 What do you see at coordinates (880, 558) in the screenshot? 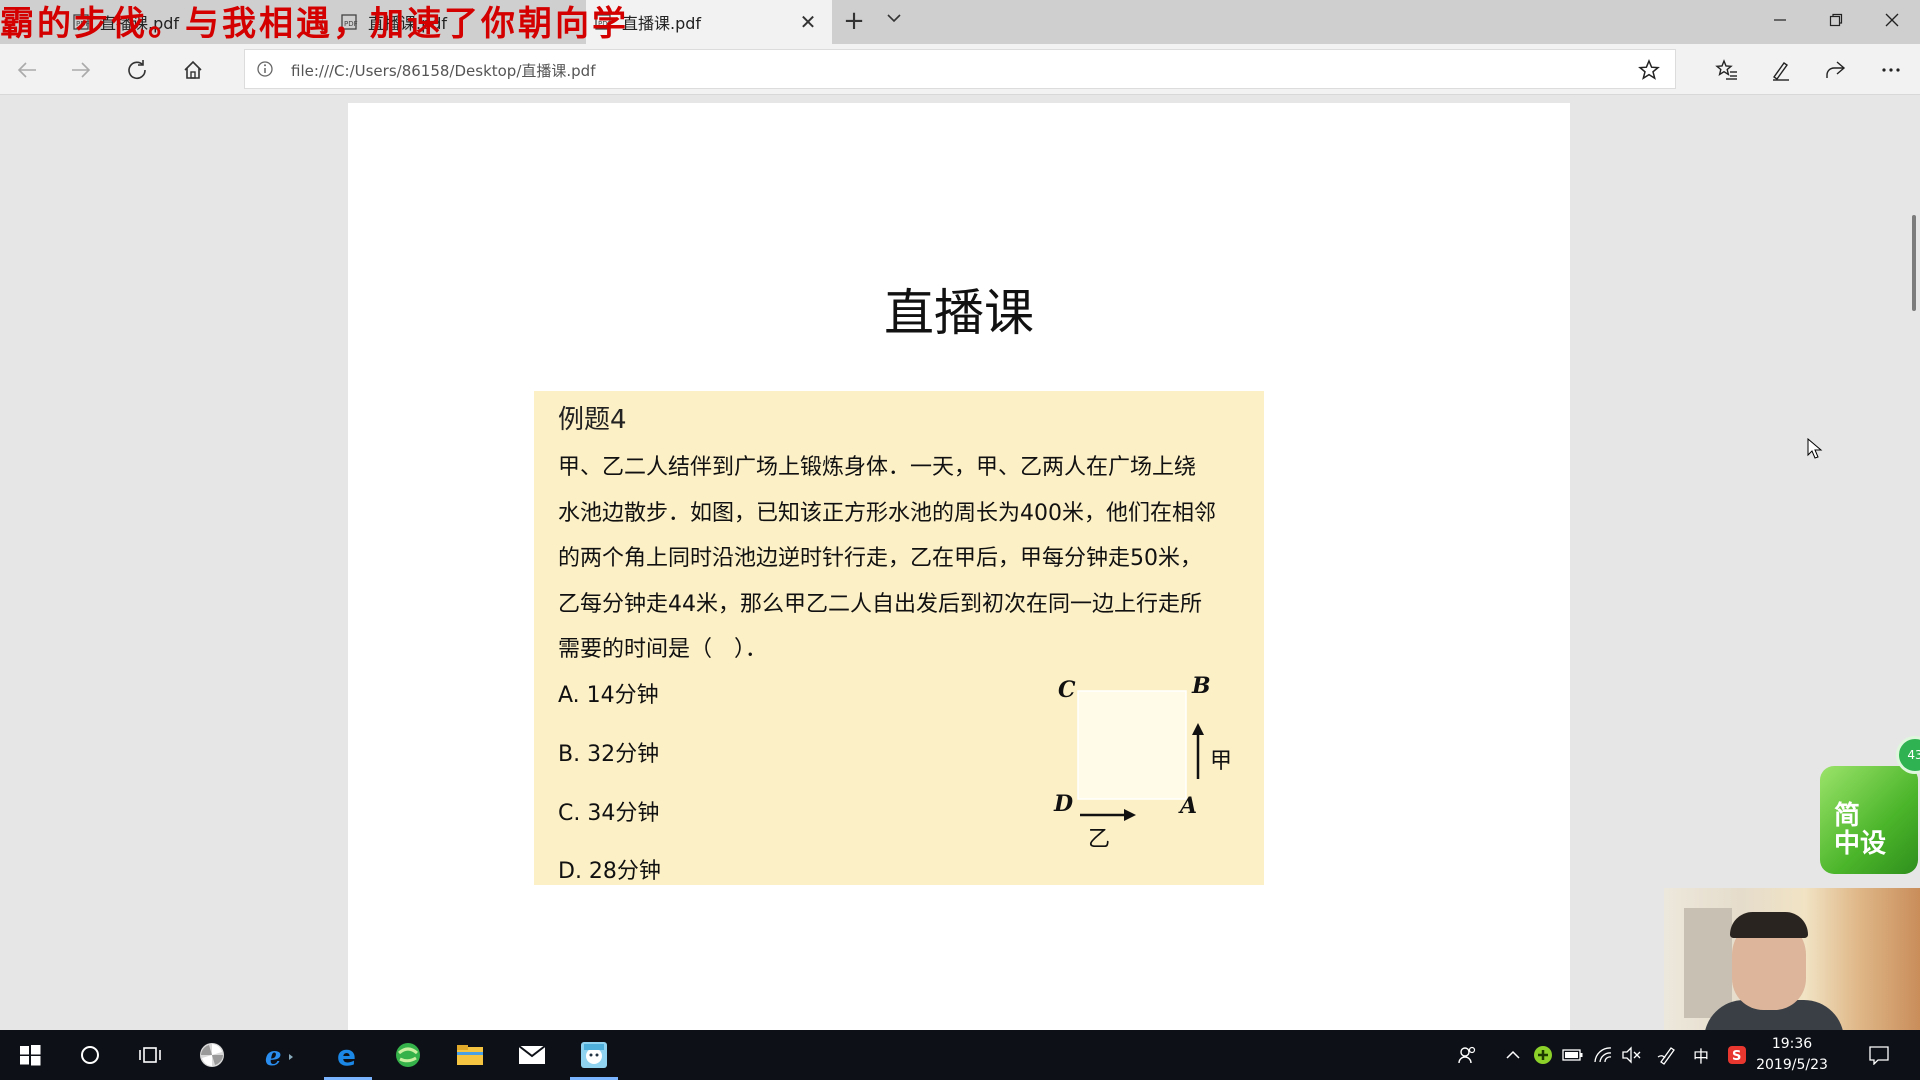
I see `problem-line: 的两个角上同时沿池边逆时针行走，乙在甲后，甲每分钟走50米，` at bounding box center [880, 558].